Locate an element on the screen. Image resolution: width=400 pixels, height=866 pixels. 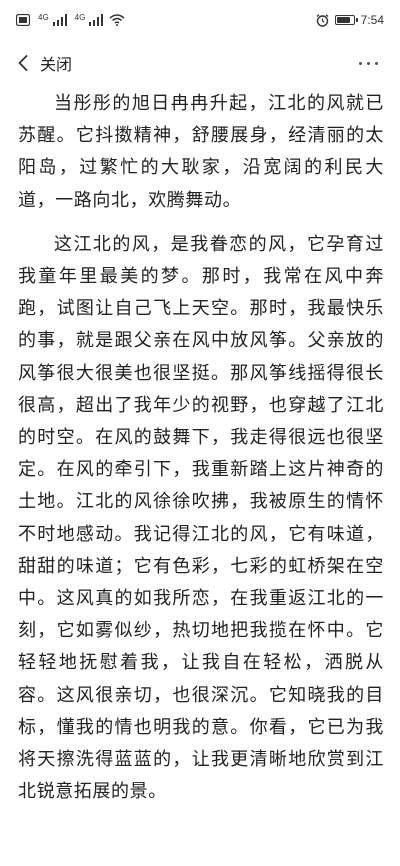
status-bar: 4G 4G 7:54 is located at coordinates (200, 20).